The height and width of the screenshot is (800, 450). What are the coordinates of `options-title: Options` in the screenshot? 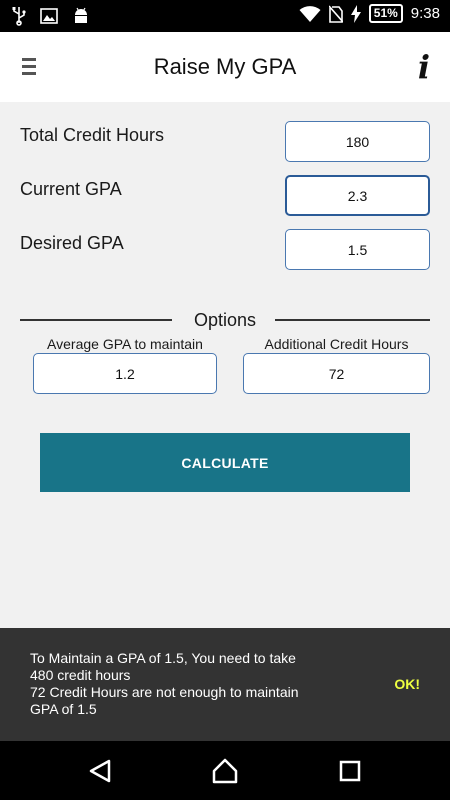 It's located at (225, 320).